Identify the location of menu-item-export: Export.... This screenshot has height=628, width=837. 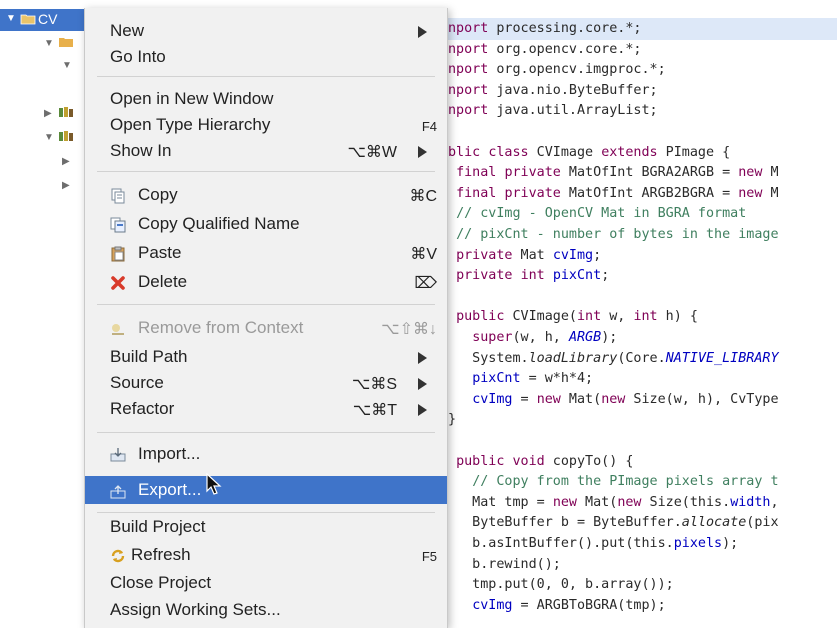
(266, 490).